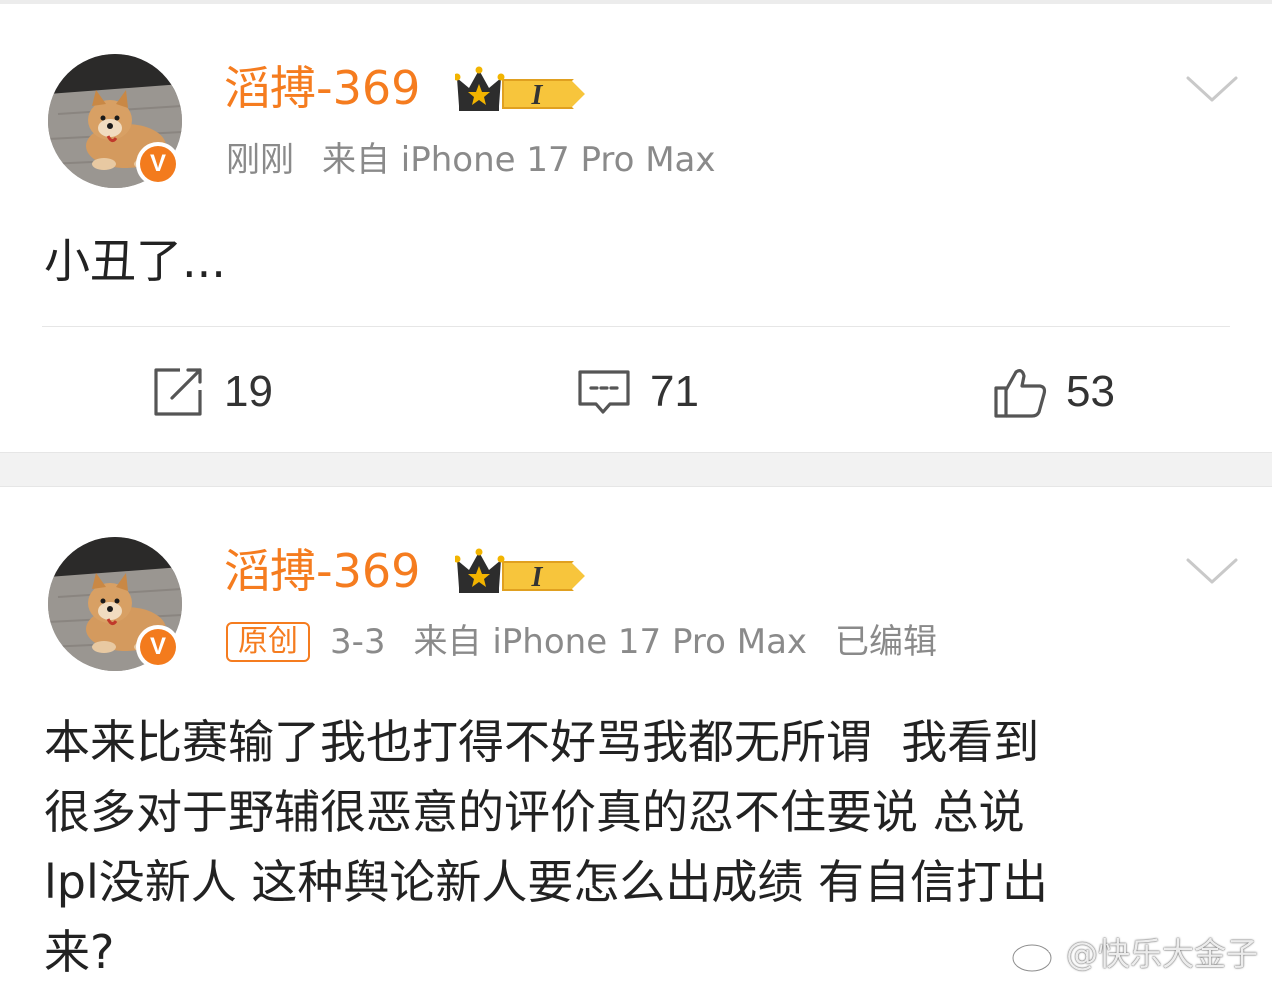 This screenshot has height=987, width=1272. What do you see at coordinates (604, 392) in the screenshot?
I see `comment-icon` at bounding box center [604, 392].